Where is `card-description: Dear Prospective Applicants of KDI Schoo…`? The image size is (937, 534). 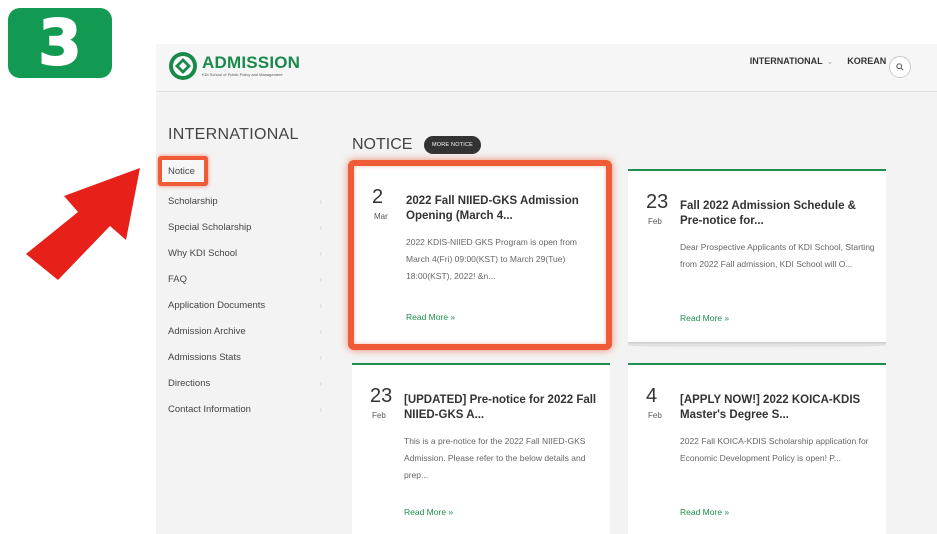
card-description: Dear Prospective Applicants of KDI Schoo… is located at coordinates (777, 255).